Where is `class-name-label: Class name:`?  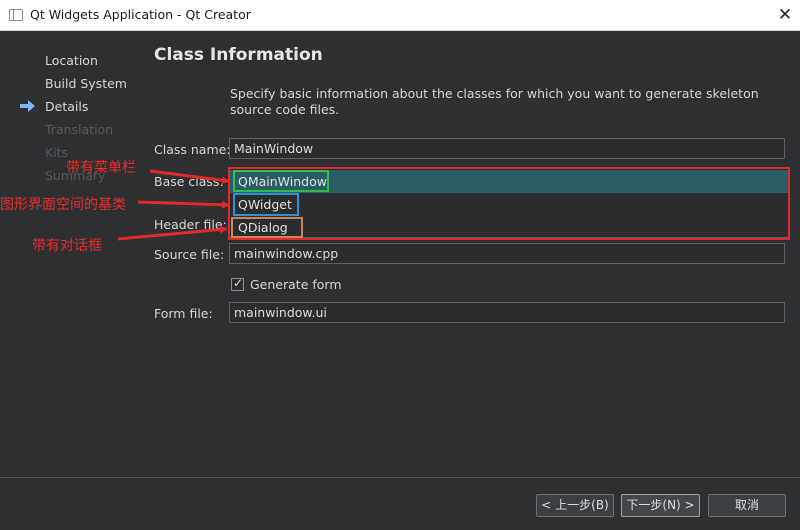 class-name-label: Class name: is located at coordinates (192, 149).